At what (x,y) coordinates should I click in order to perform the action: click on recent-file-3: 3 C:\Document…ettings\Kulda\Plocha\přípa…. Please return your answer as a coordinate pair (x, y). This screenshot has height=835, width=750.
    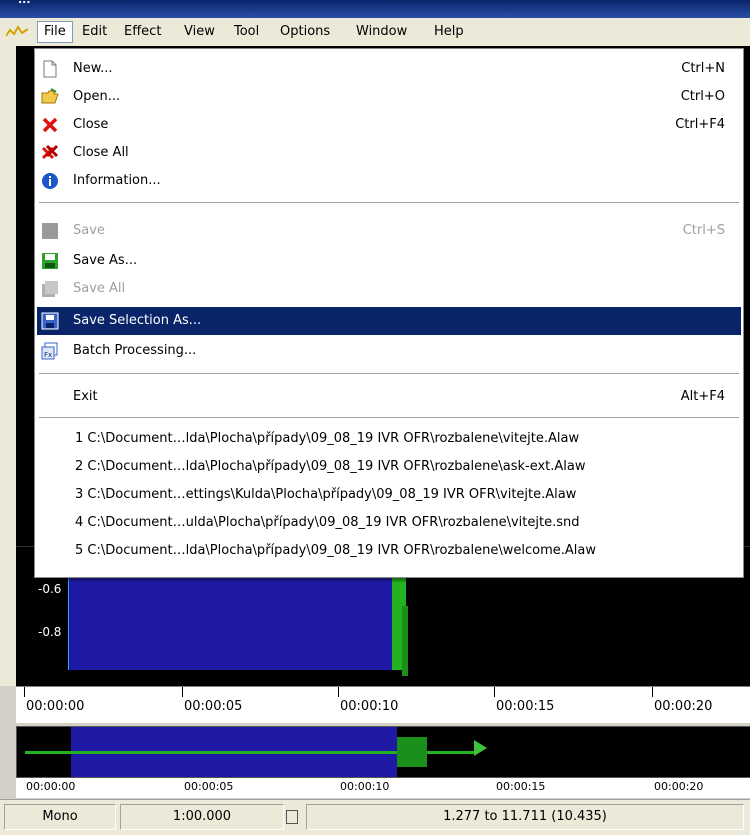
    Looking at the image, I should click on (389, 495).